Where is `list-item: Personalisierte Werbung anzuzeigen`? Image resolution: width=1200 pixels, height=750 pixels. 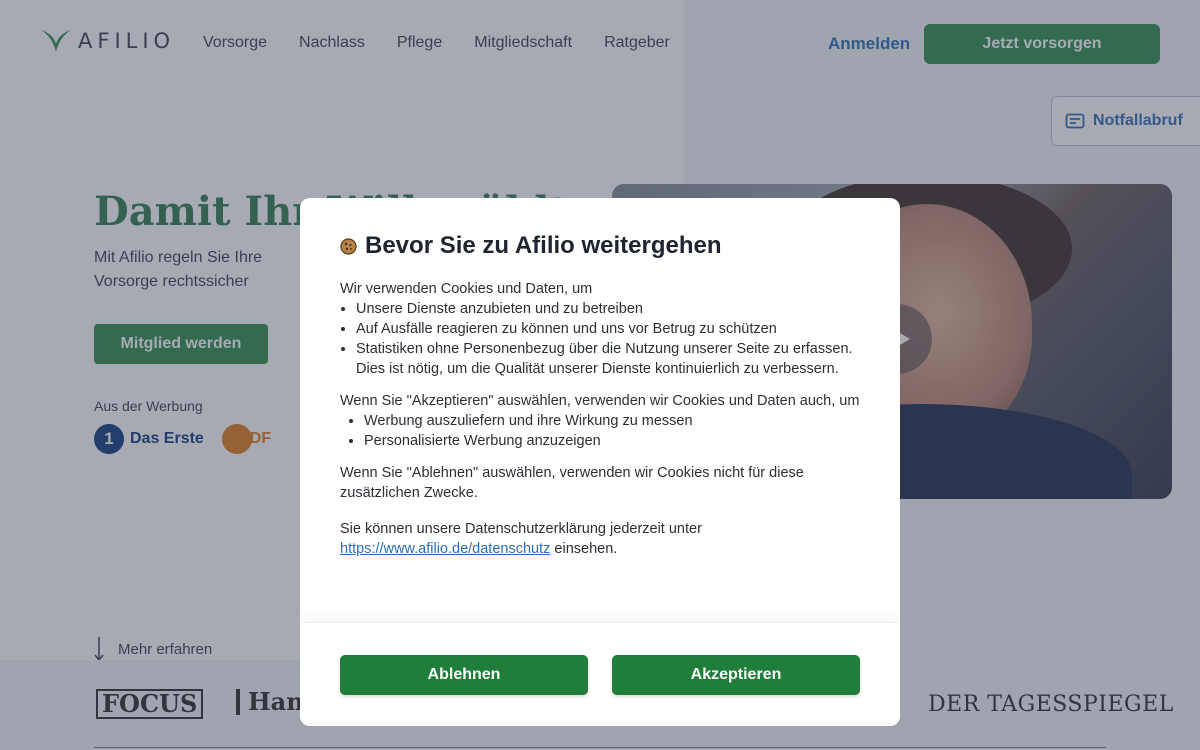
list-item: Personalisierte Werbung anzuzeigen is located at coordinates (612, 441).